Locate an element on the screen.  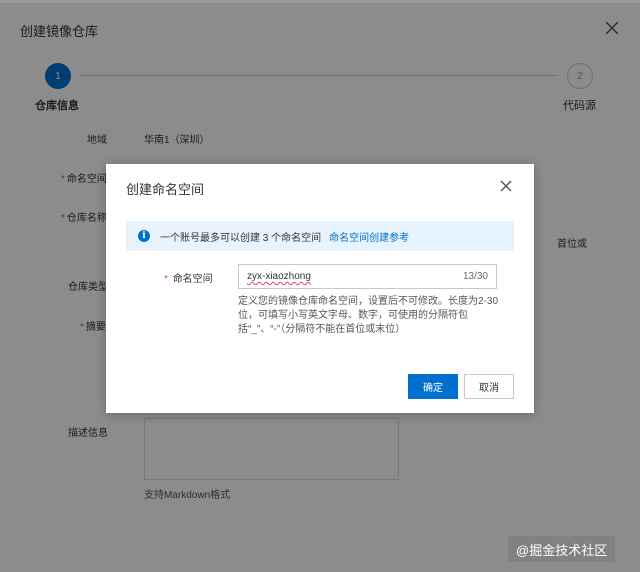
character-count: 13/30 is located at coordinates (475, 276).